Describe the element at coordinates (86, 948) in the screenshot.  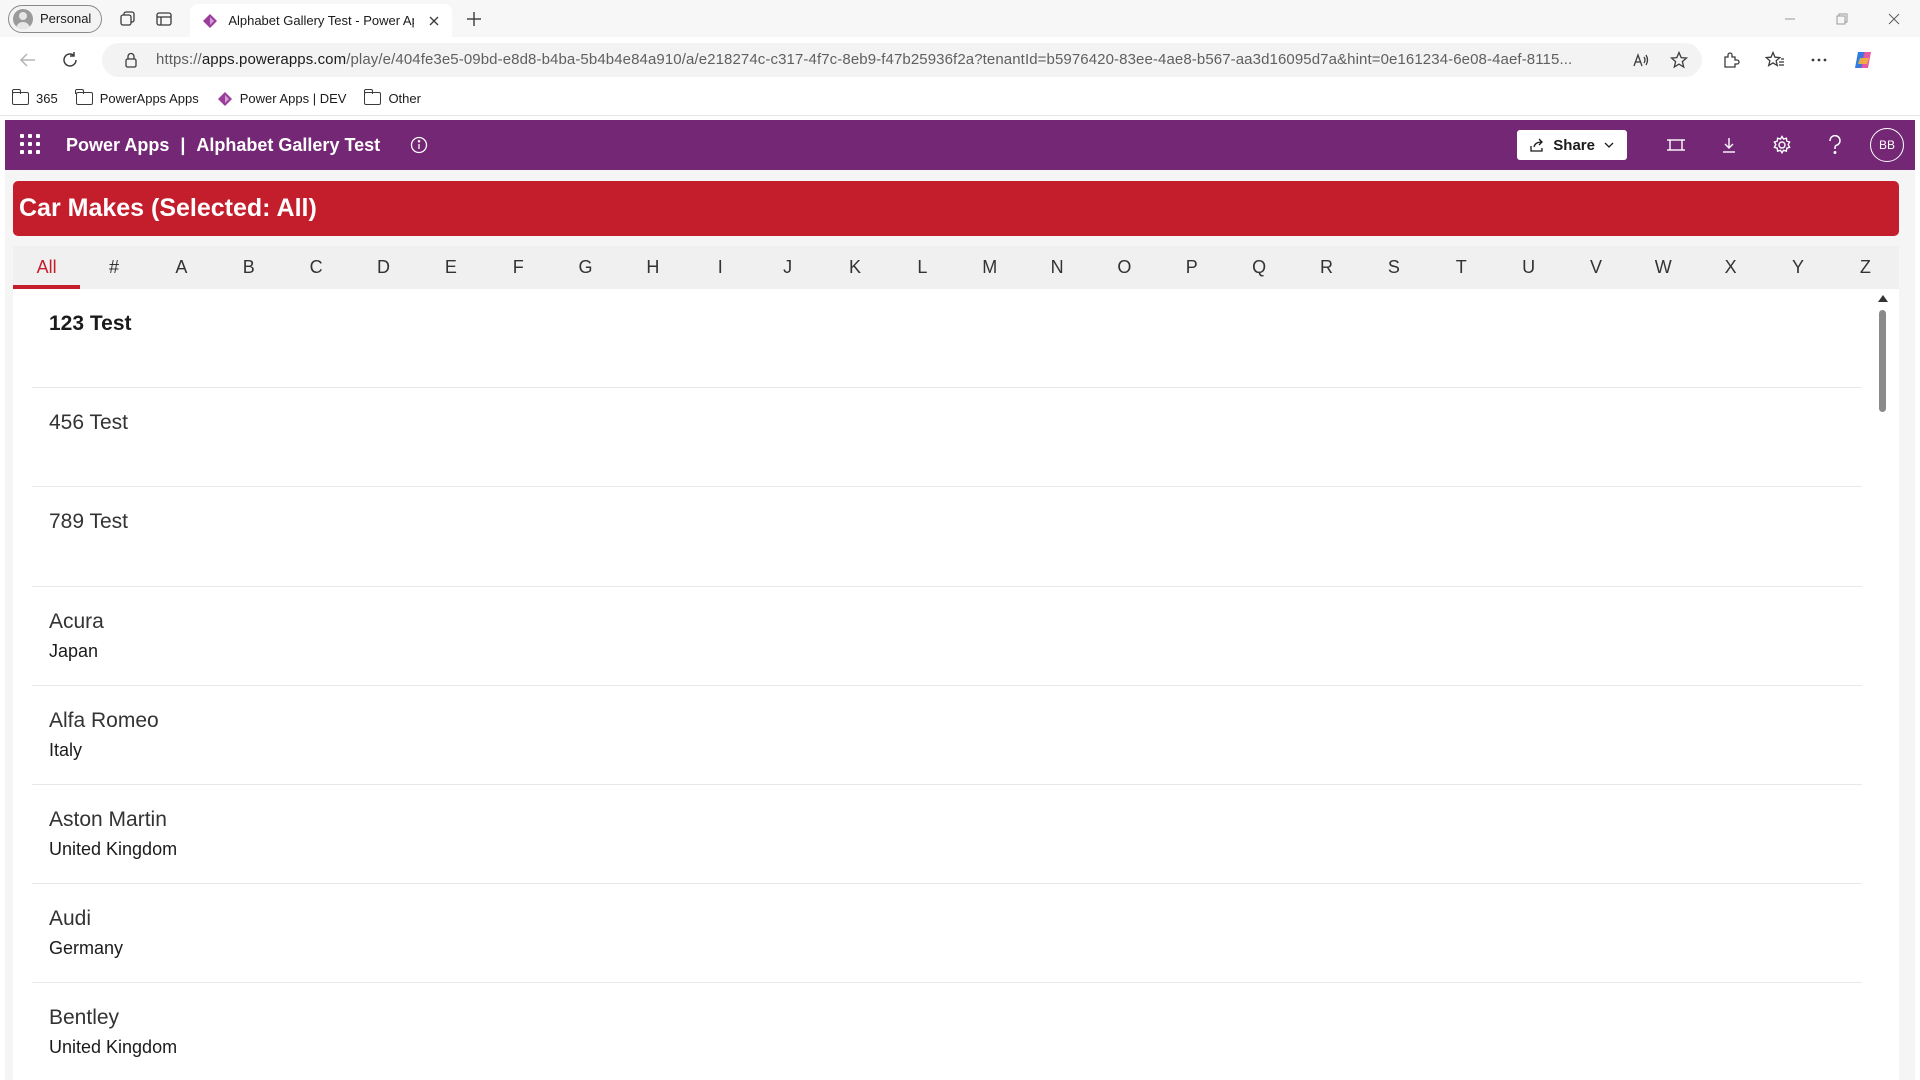
I see `row-subtitle: Germany` at that location.